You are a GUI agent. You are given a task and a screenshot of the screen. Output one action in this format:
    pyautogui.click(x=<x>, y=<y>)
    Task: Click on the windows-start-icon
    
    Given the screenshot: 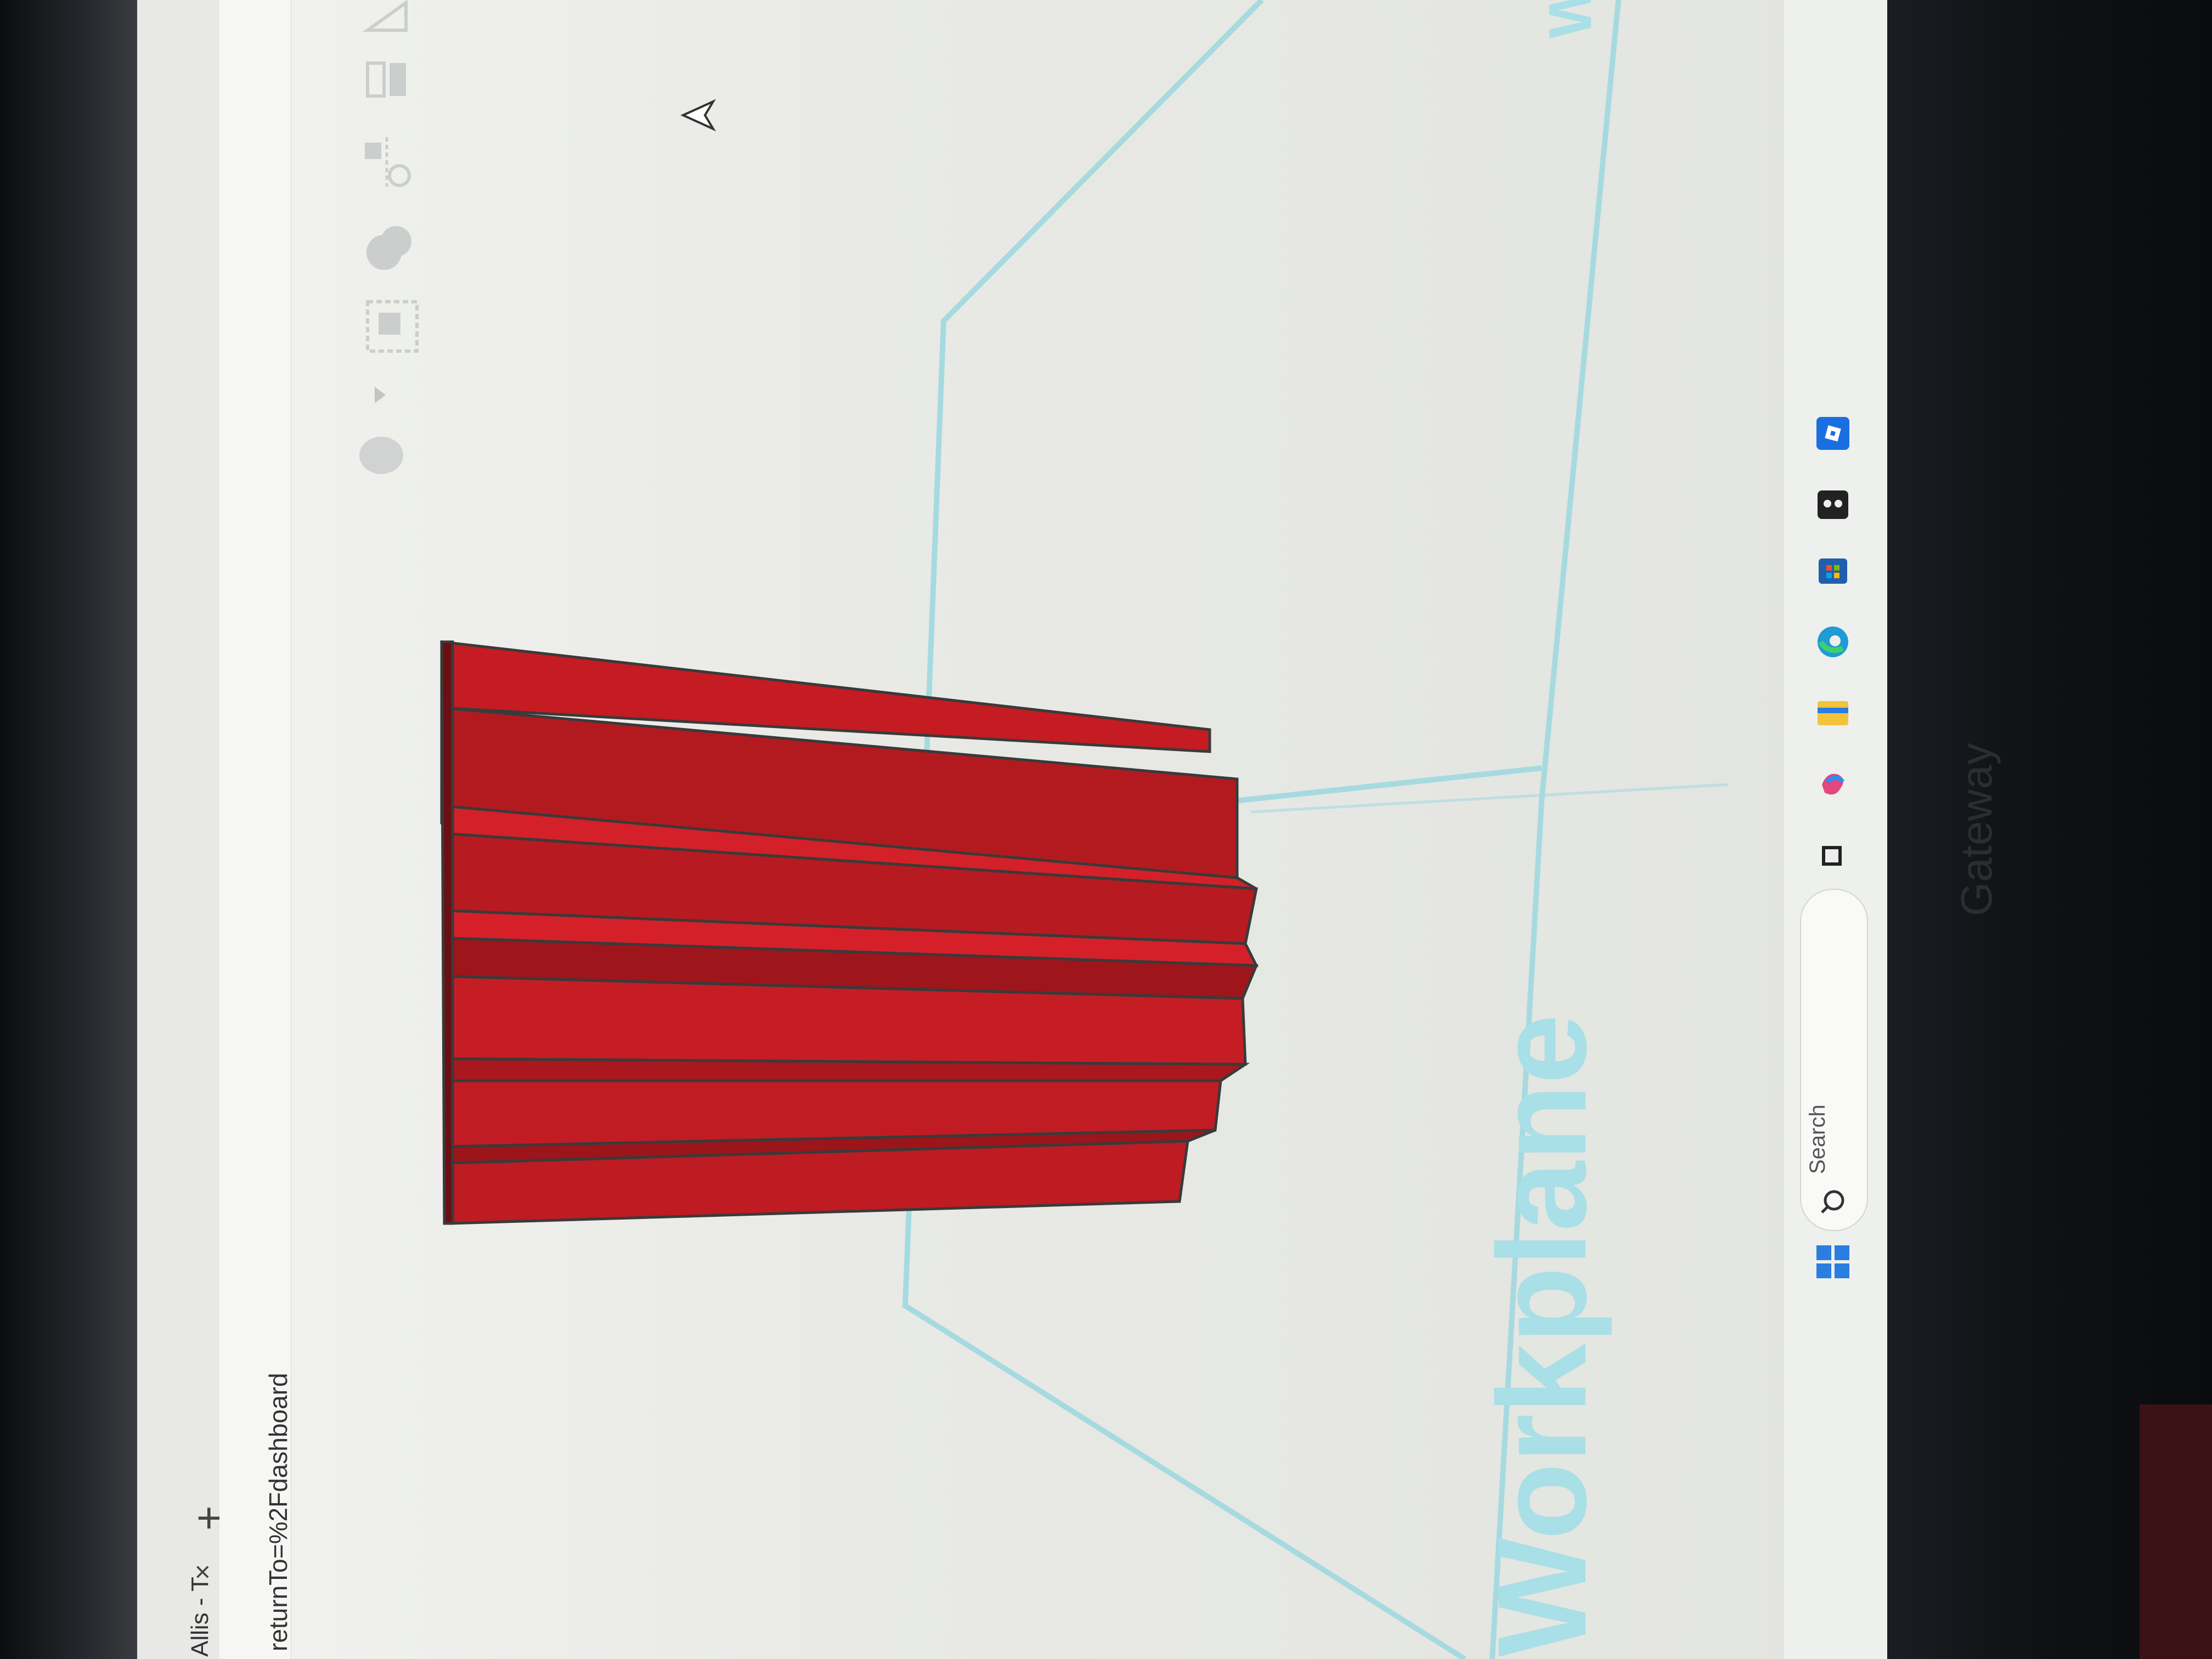 What is the action you would take?
    pyautogui.click(x=1833, y=1262)
    